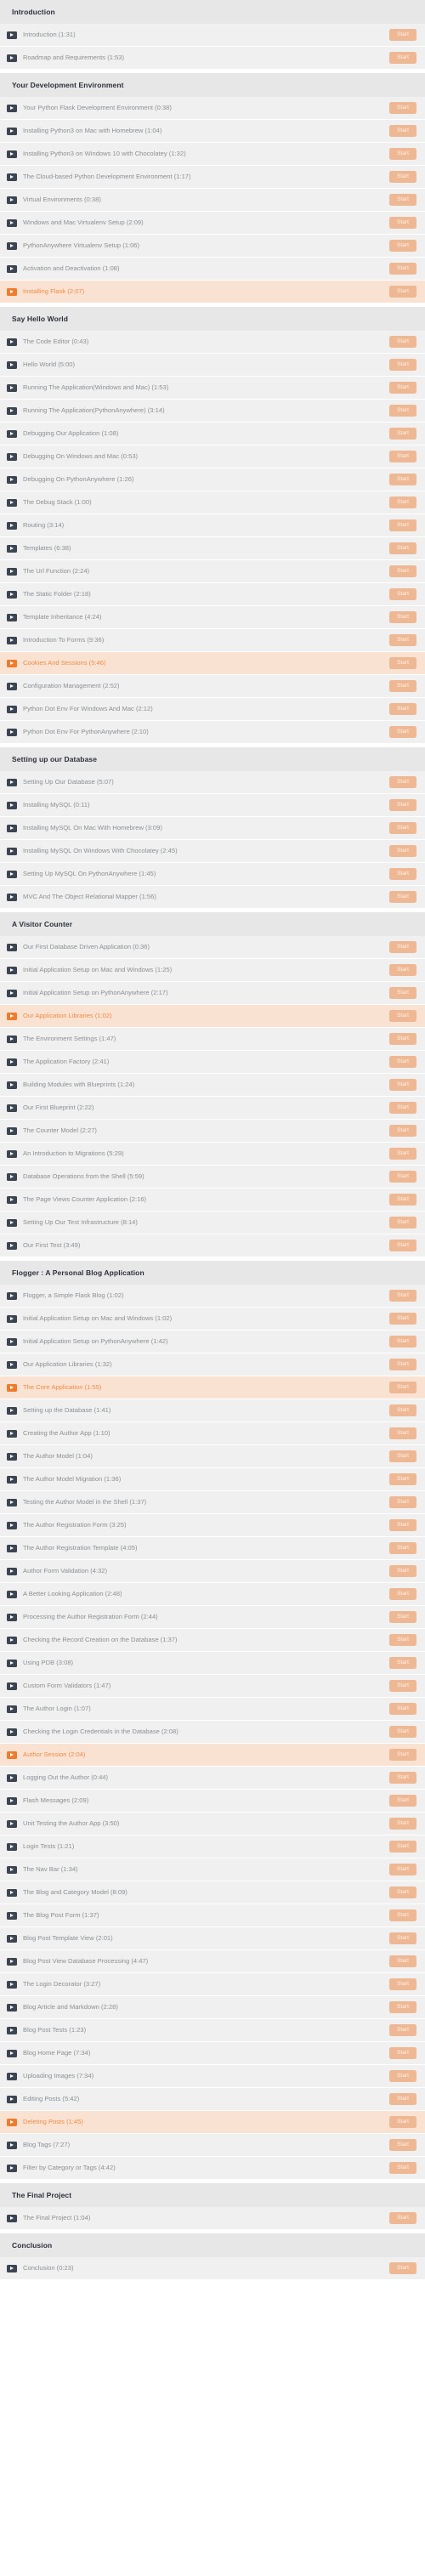 This screenshot has width=425, height=2576. I want to click on lesson-row: Introduction To Forms (9:36) Start, so click(212, 641).